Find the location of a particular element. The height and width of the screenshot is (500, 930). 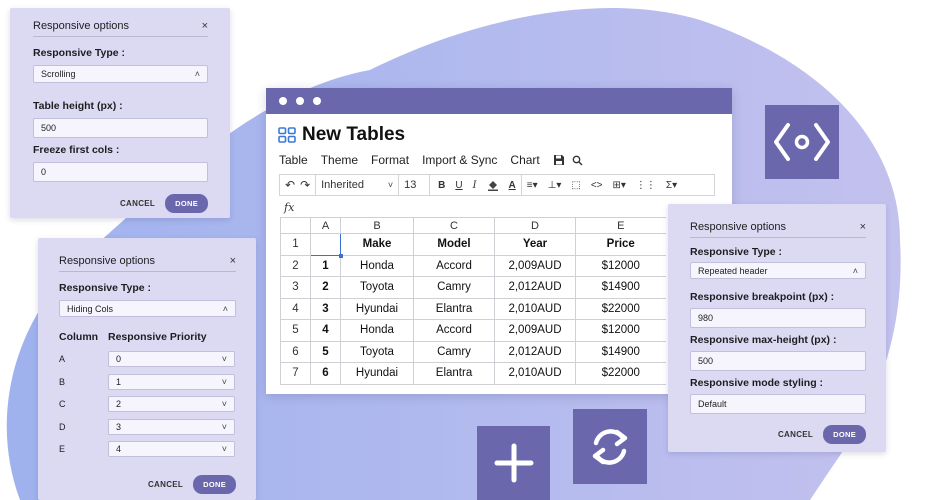

column-header-a: A is located at coordinates (325, 225).